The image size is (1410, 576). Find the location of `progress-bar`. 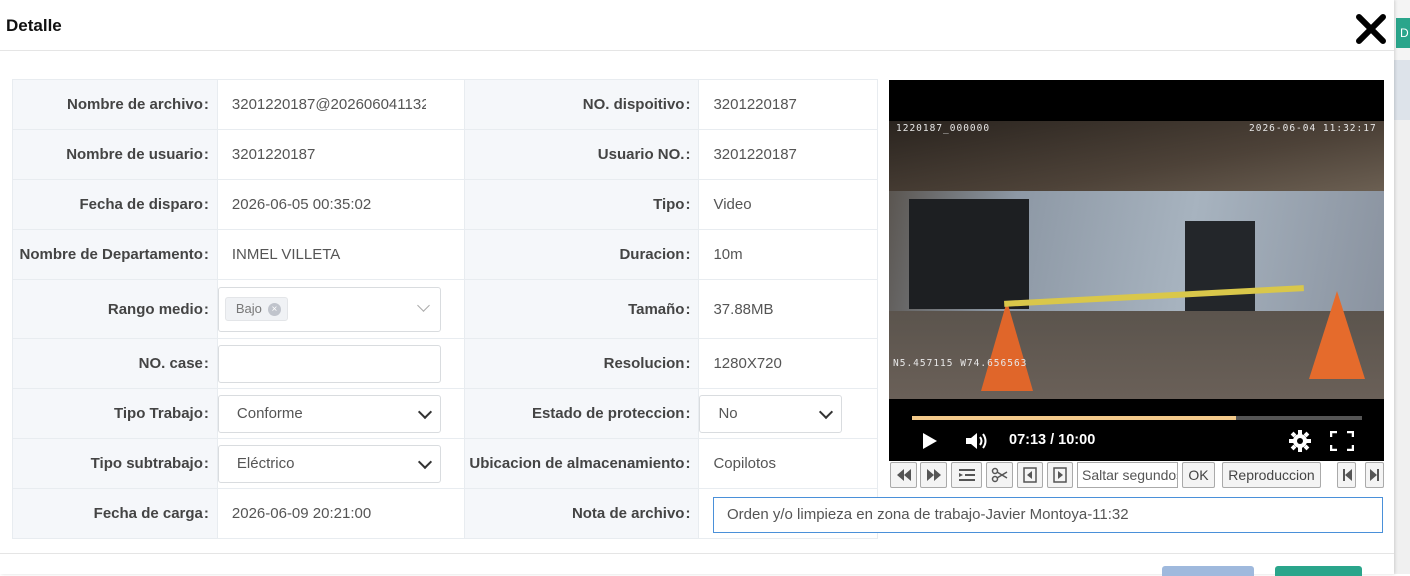

progress-bar is located at coordinates (1137, 418).